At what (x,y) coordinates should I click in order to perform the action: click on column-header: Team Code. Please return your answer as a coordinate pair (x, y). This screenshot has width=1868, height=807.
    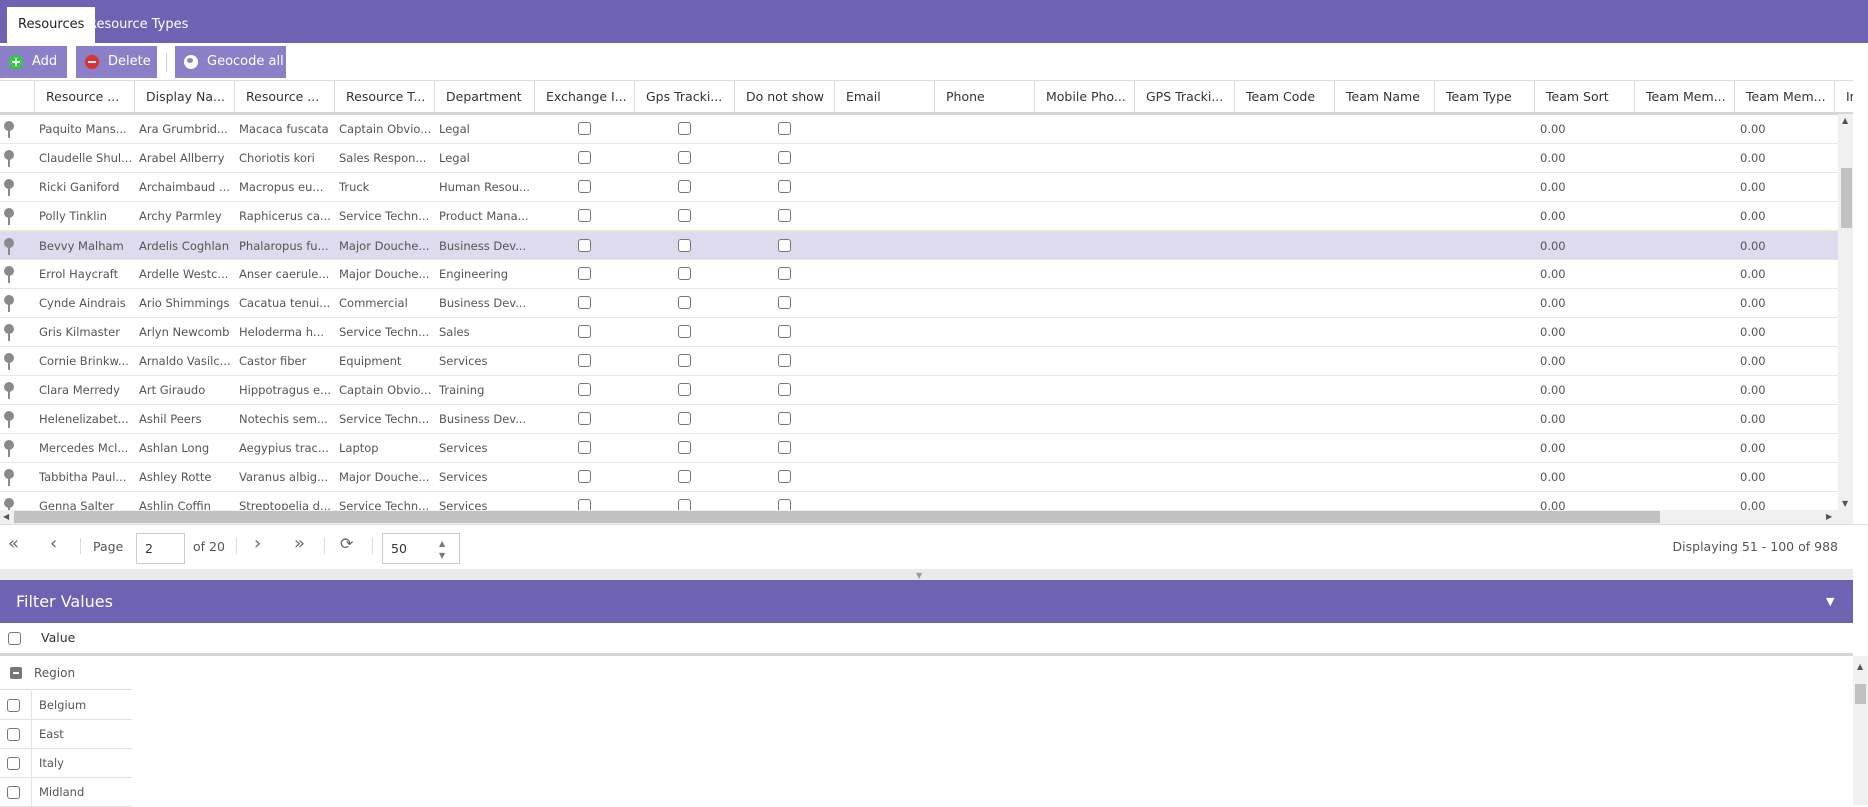
    Looking at the image, I should click on (1284, 96).